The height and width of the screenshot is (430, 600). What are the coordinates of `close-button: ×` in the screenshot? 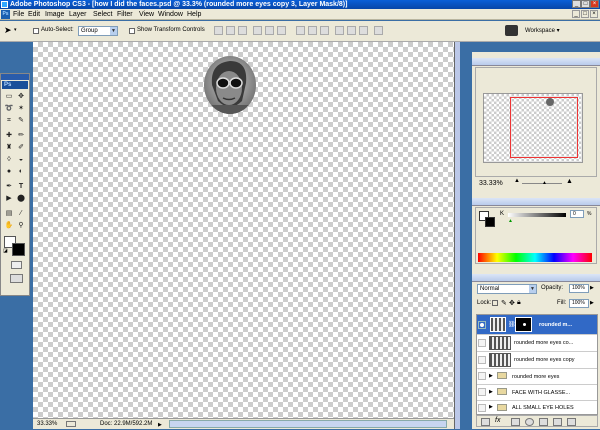 It's located at (594, 4).